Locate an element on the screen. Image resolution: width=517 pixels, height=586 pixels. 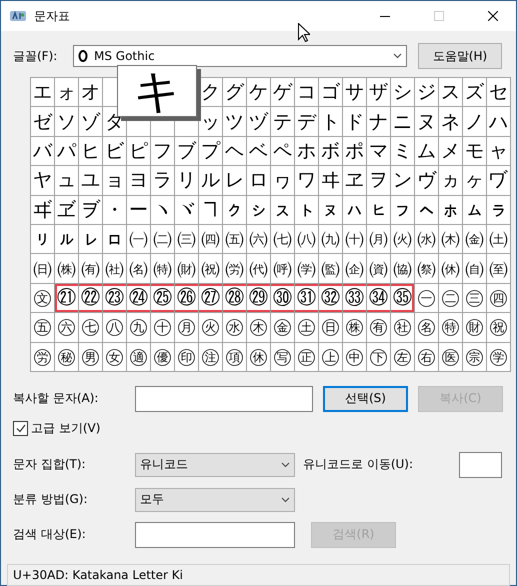
character-cell: ㉕ is located at coordinates (163, 299).